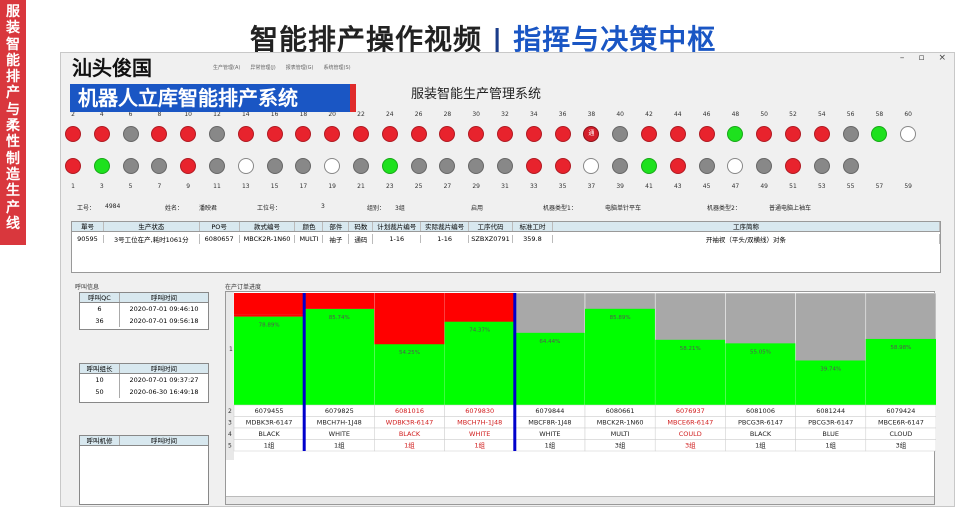  Describe the element at coordinates (269, 423) in the screenshot. I see `order-style: MDBK3R-6147` at that location.